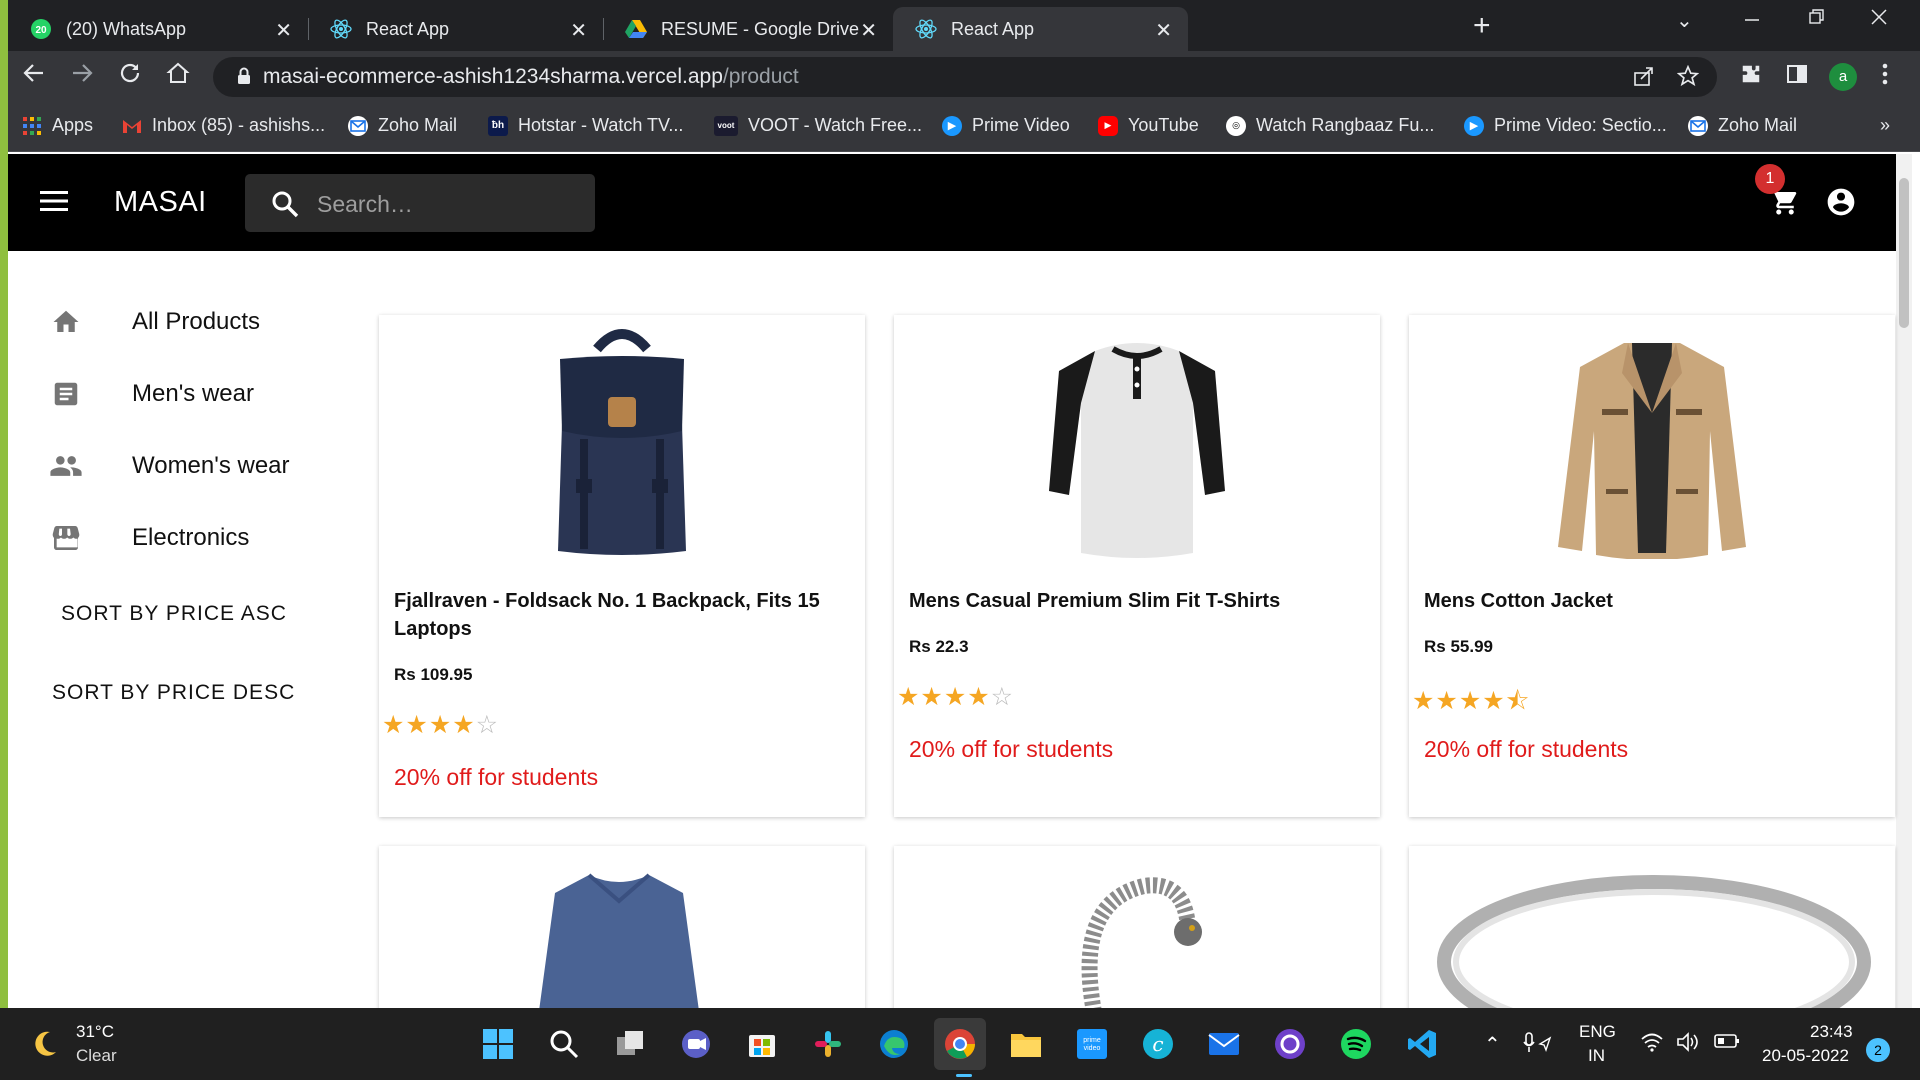 This screenshot has width=1920, height=1080. I want to click on sidebar-item-all-products: All Products, so click(198, 322).